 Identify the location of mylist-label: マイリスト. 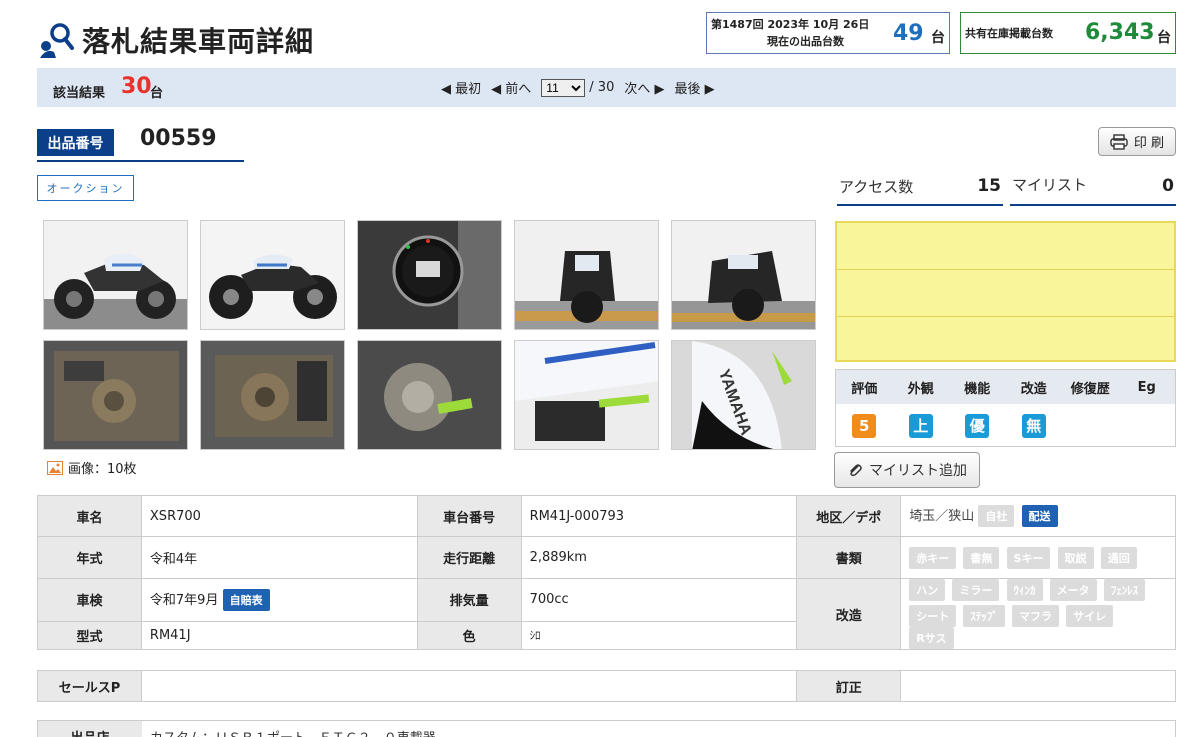
(1050, 185).